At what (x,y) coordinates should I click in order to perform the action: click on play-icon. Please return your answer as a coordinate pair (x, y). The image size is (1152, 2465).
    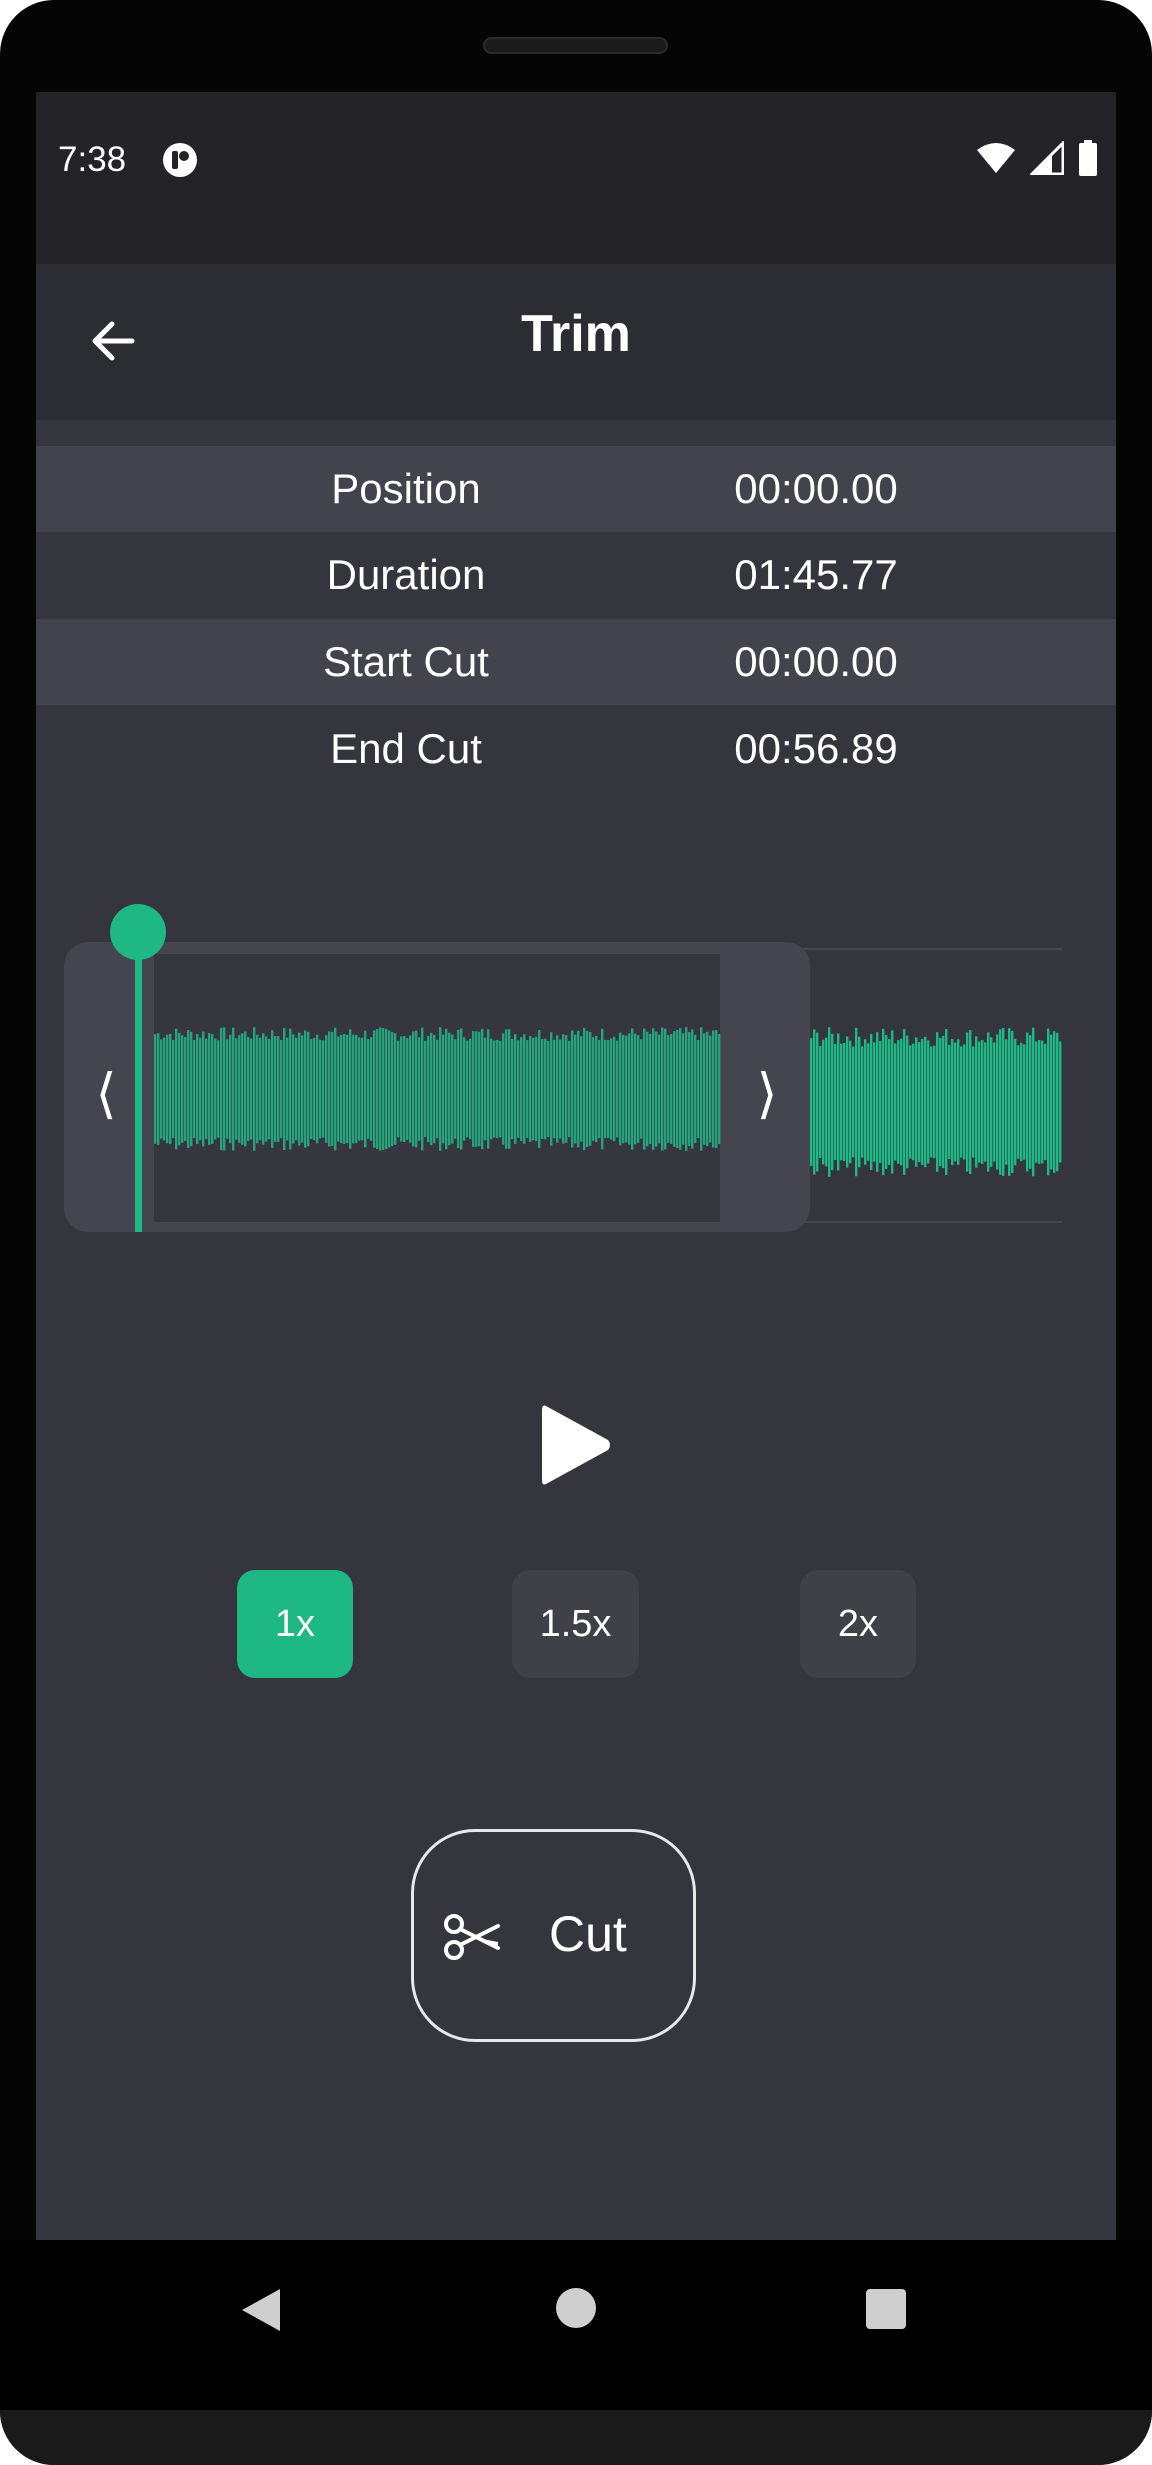
    Looking at the image, I should click on (576, 1445).